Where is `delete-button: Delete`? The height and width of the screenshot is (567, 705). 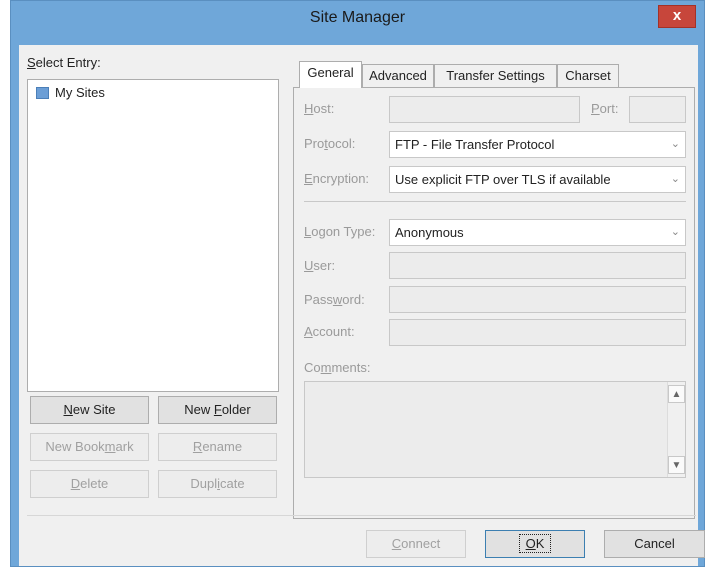 delete-button: Delete is located at coordinates (89, 484).